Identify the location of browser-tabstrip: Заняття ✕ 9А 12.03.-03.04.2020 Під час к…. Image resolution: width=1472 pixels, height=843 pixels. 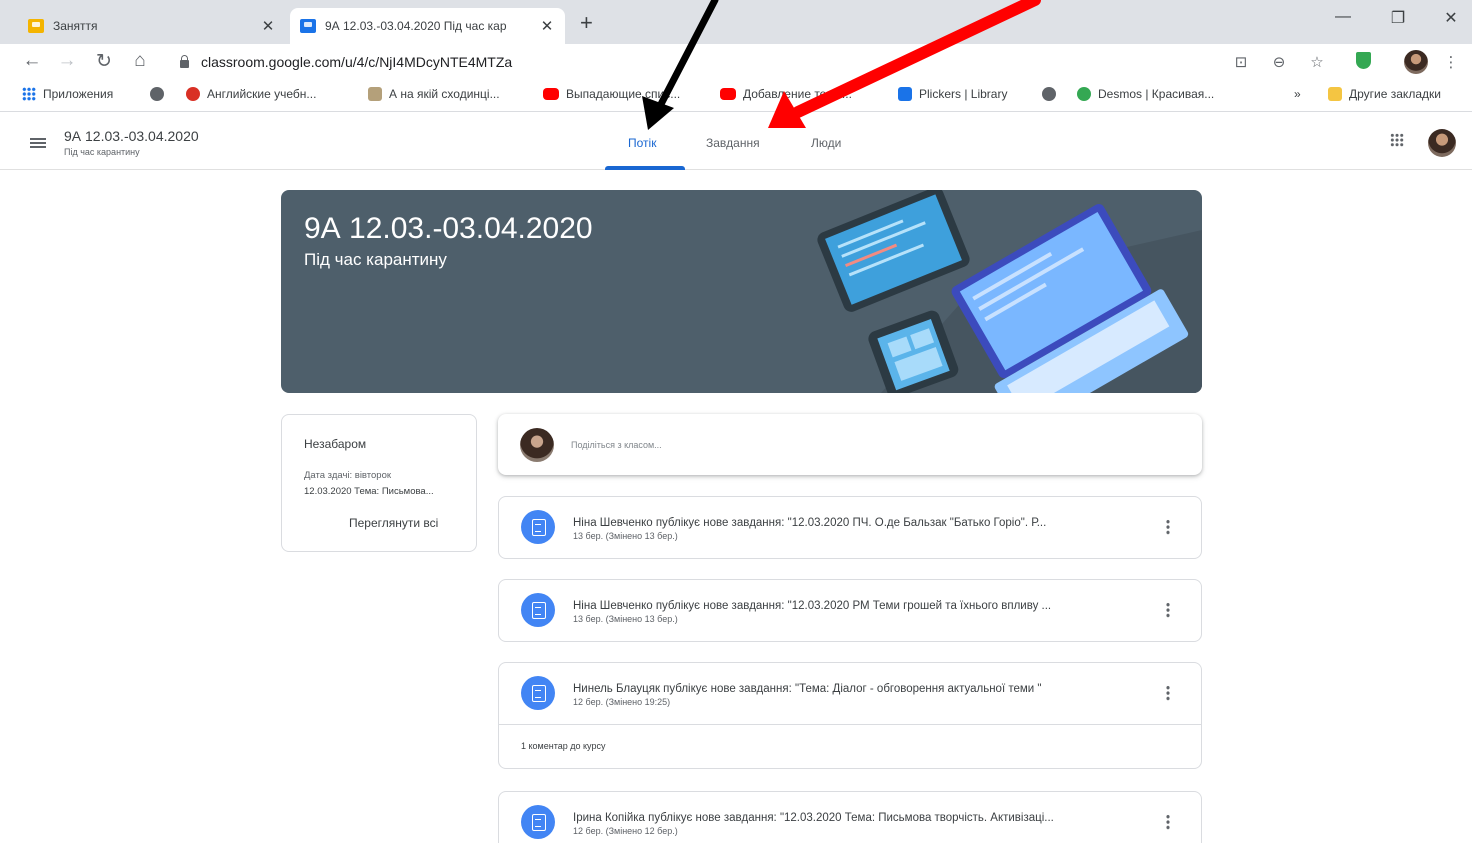
(736, 22).